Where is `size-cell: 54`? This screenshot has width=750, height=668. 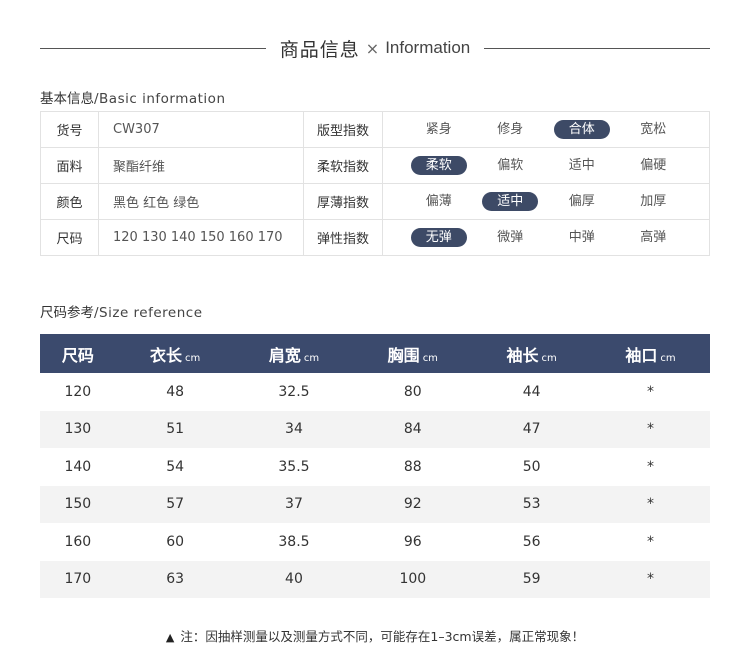
size-cell: 54 is located at coordinates (175, 466).